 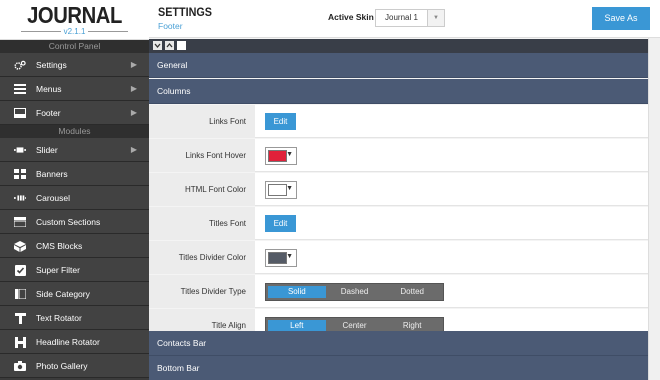 I want to click on modules-header: Modules, so click(x=74, y=131).